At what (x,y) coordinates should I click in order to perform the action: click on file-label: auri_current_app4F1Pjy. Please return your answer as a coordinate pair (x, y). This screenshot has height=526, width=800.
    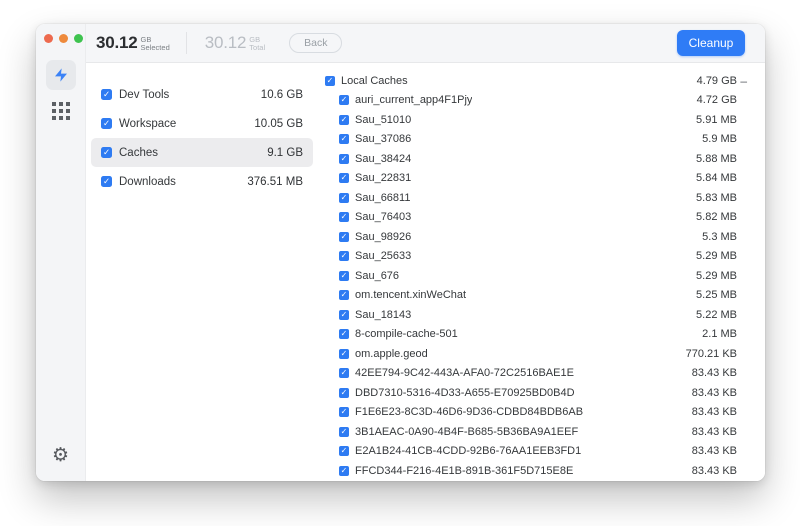
    Looking at the image, I should click on (414, 100).